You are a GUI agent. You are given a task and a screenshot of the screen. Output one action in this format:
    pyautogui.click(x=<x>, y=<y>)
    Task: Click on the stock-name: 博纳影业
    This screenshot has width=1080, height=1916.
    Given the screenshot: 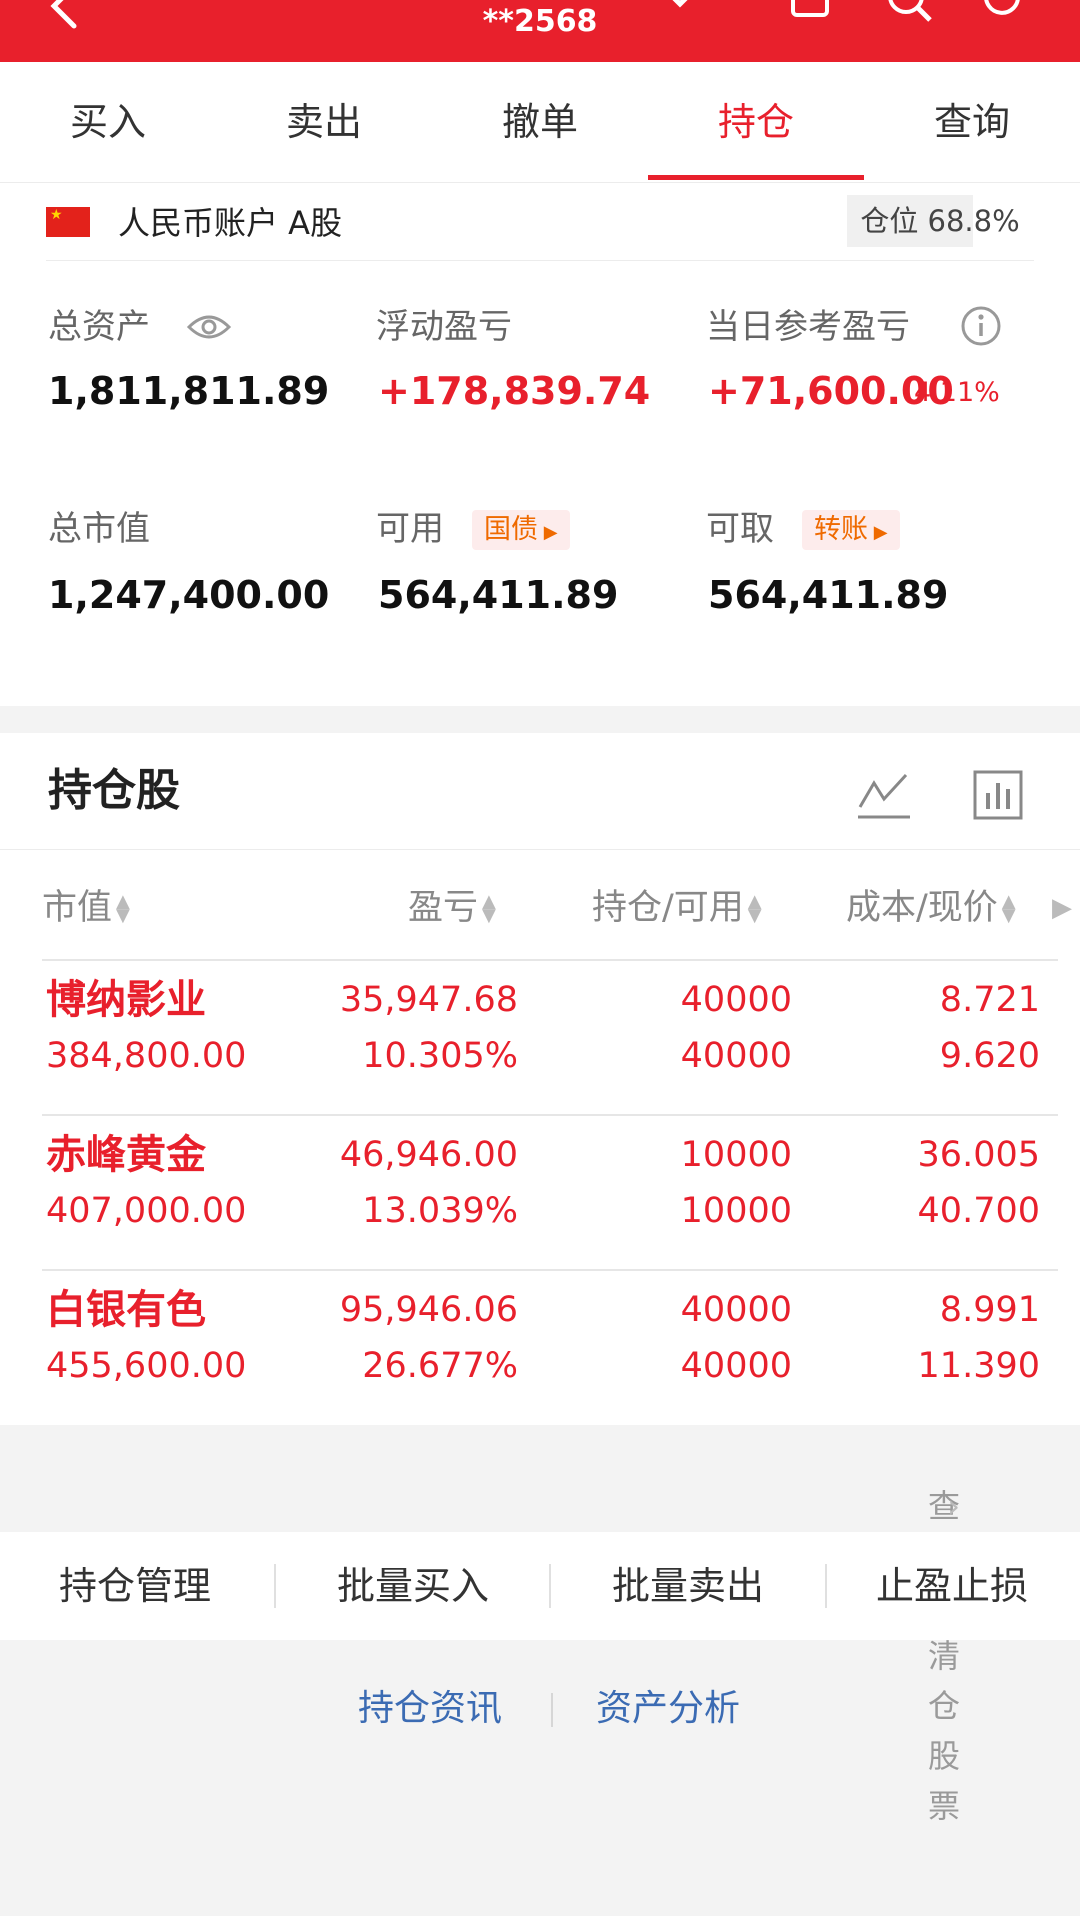 What is the action you would take?
    pyautogui.click(x=126, y=1000)
    